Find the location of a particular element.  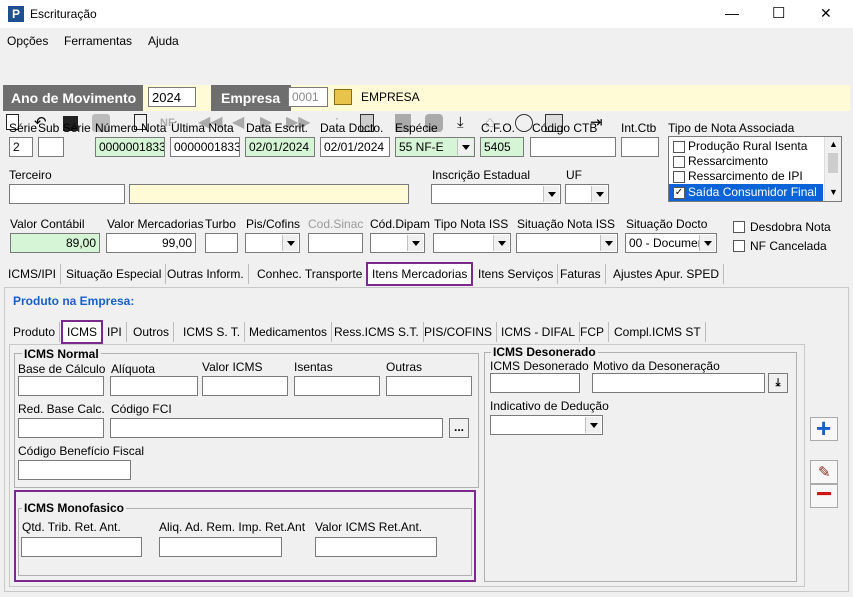

subtab-ipi: IPI is located at coordinates (115, 332).